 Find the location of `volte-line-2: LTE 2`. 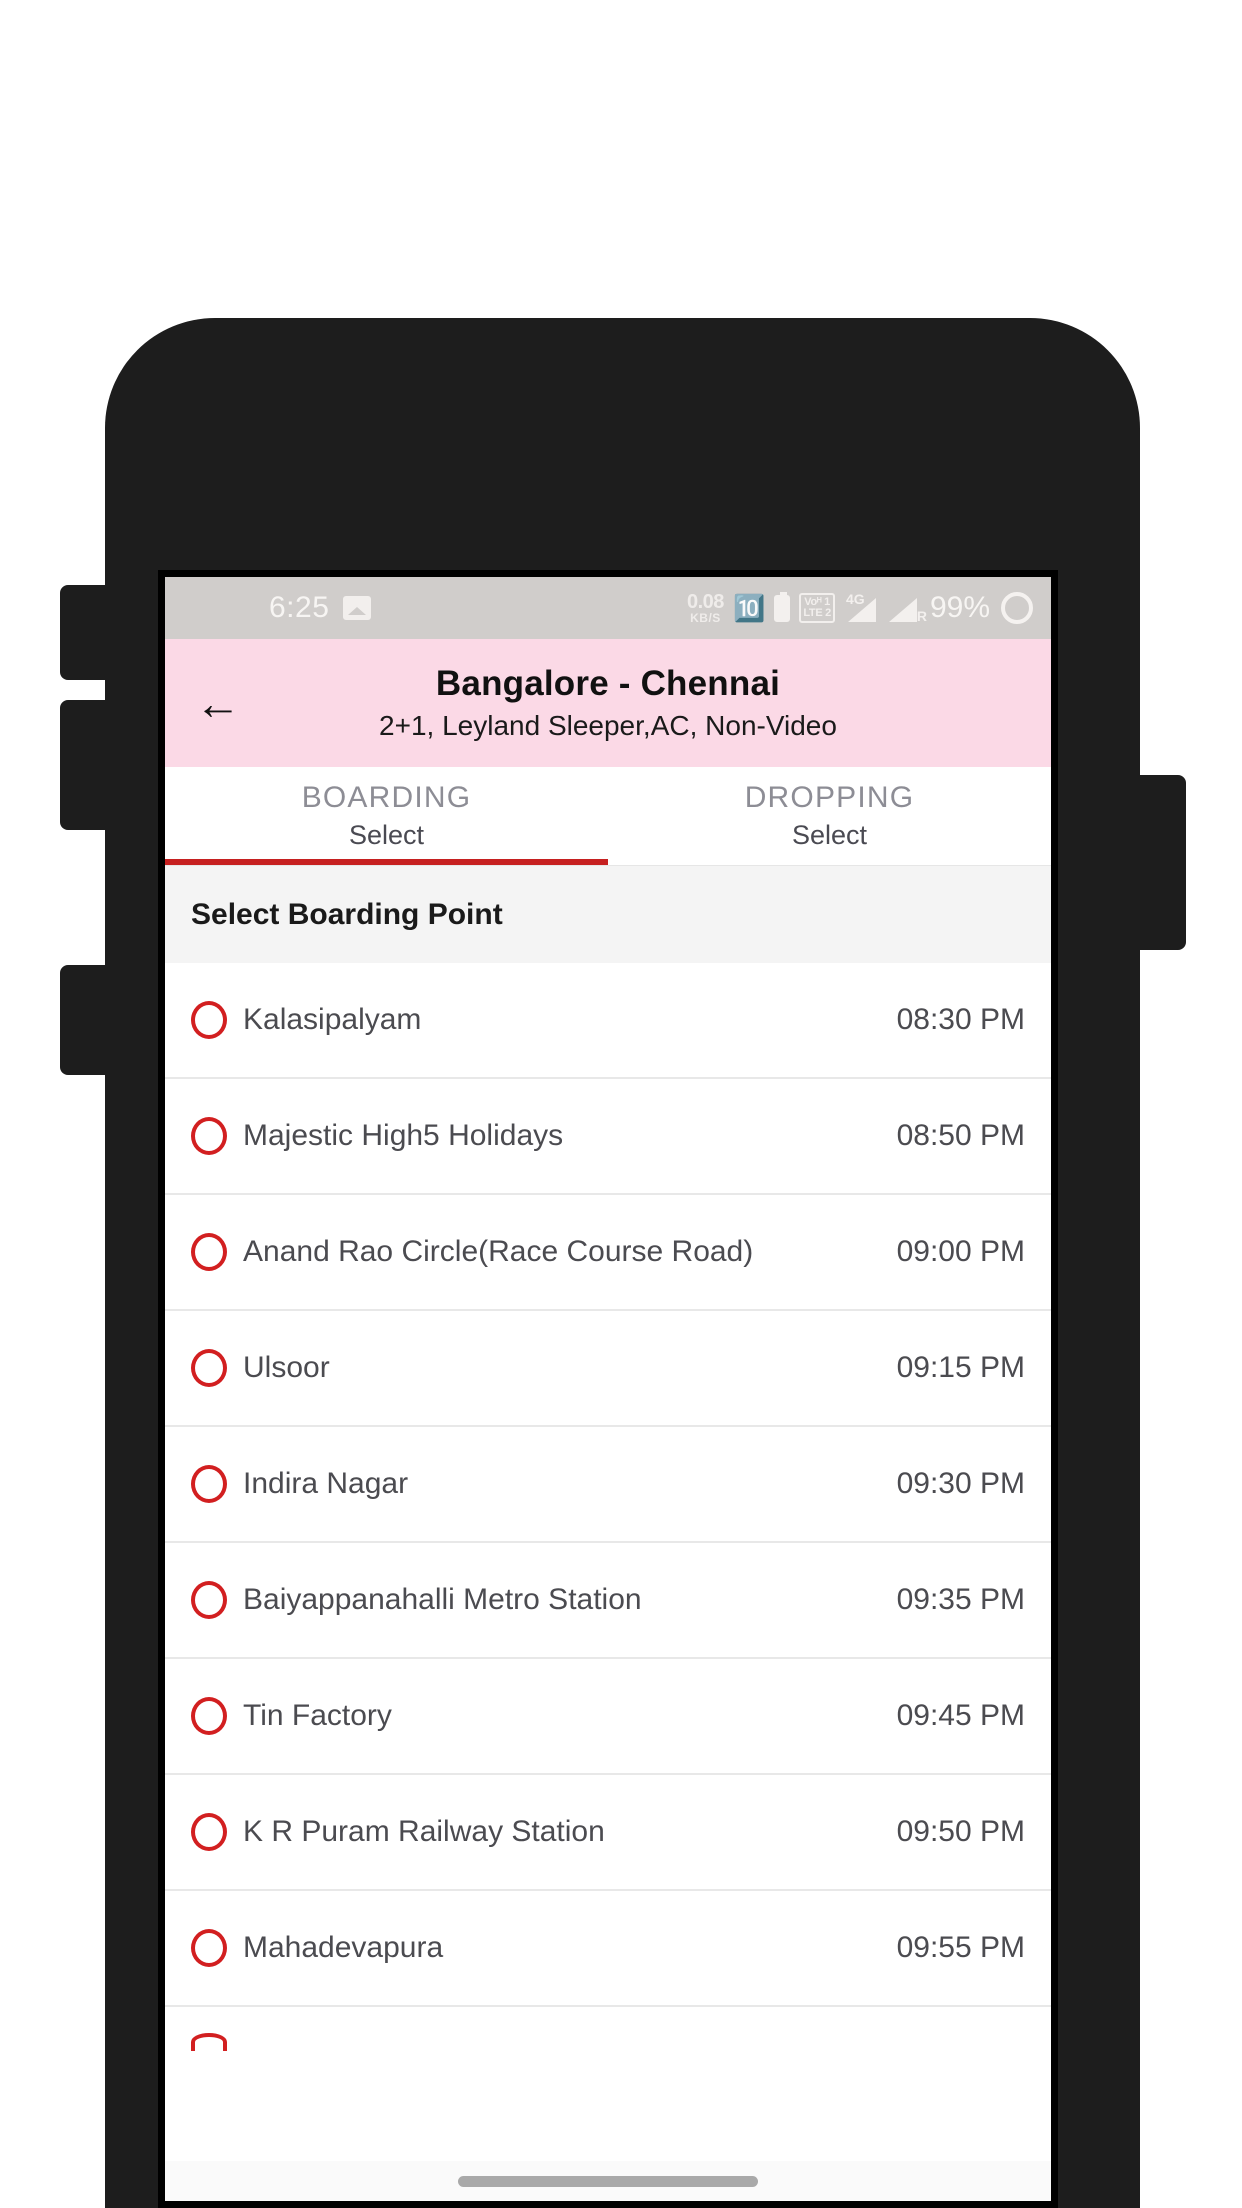

volte-line-2: LTE 2 is located at coordinates (817, 613).